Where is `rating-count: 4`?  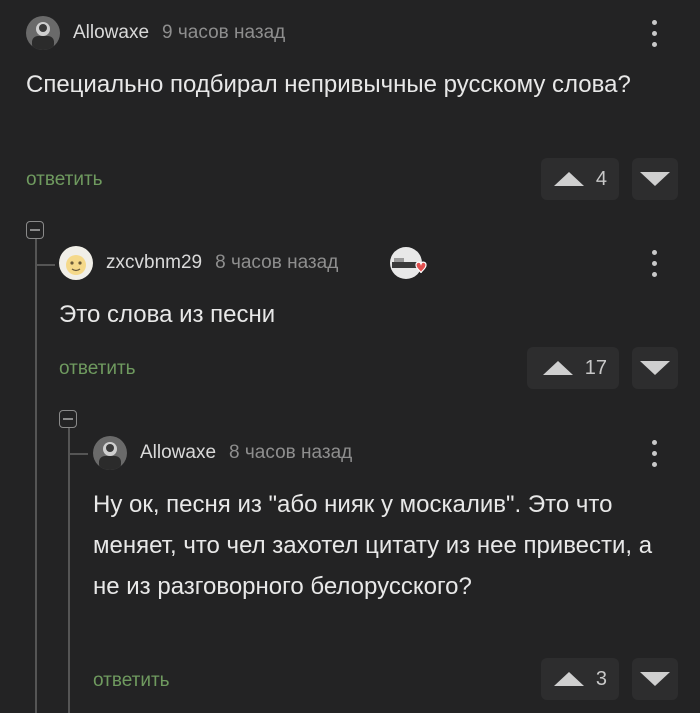 rating-count: 4 is located at coordinates (601, 178).